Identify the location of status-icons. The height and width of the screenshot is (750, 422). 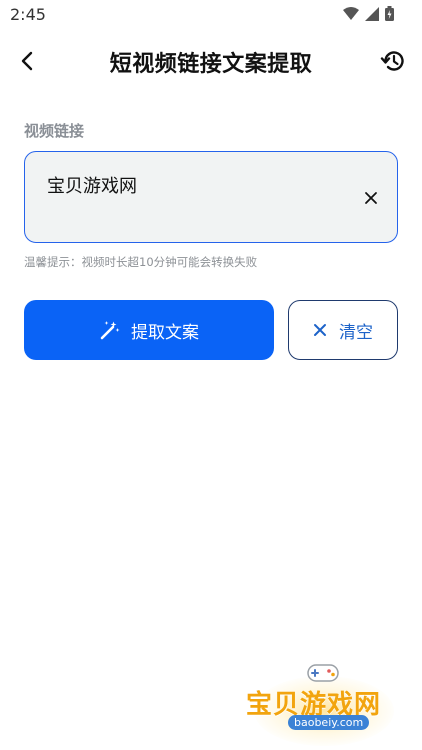
(368, 13).